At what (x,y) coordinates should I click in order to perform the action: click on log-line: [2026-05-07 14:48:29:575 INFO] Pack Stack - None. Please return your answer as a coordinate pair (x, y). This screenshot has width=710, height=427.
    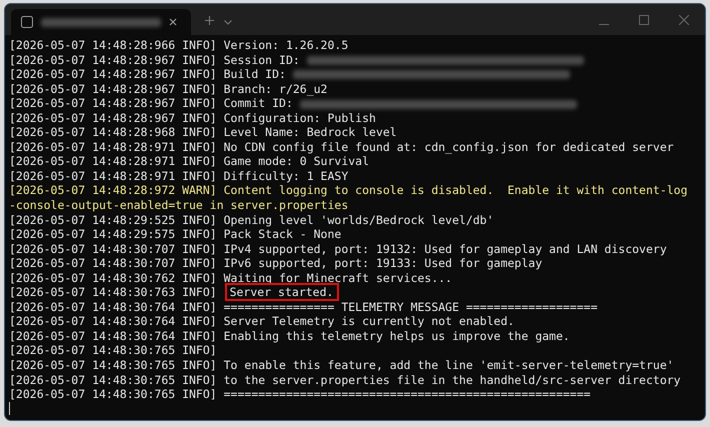
    Looking at the image, I should click on (175, 234).